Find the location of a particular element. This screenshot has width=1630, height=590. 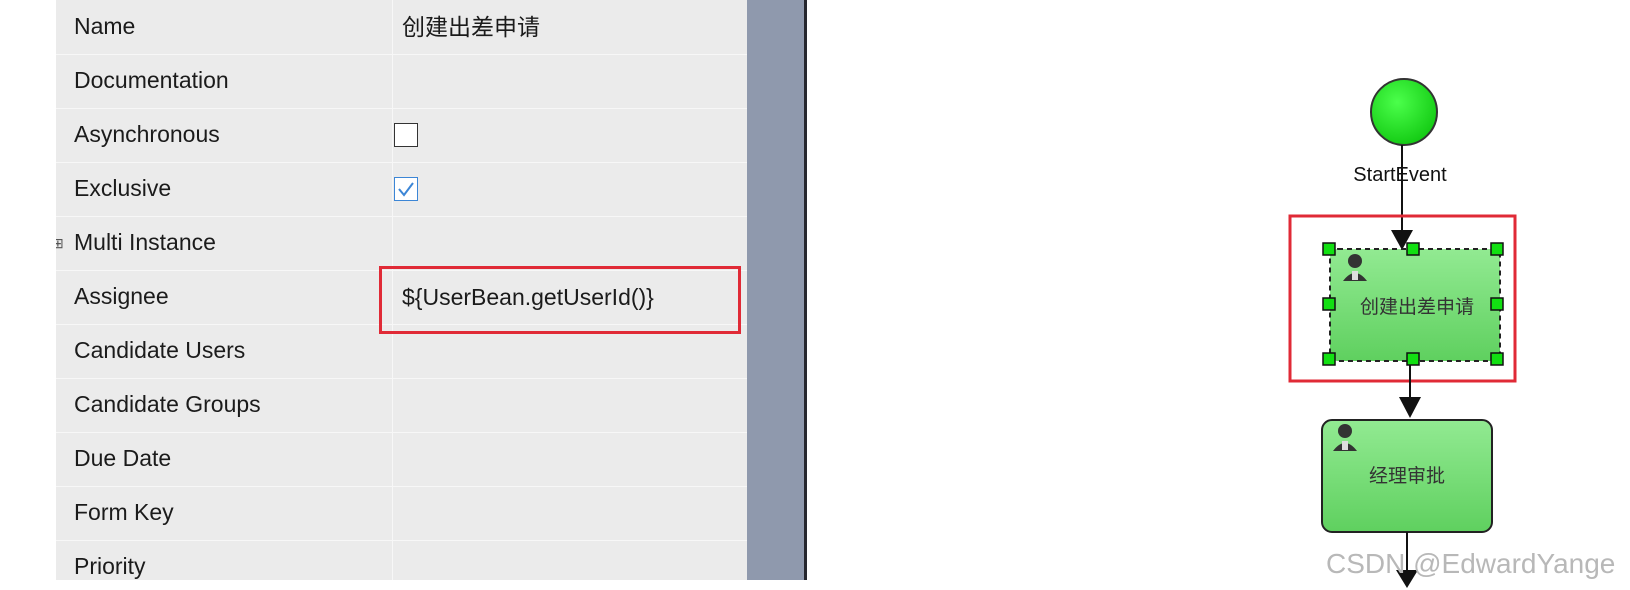

task1-label: 创建出差申请 is located at coordinates (1417, 307).